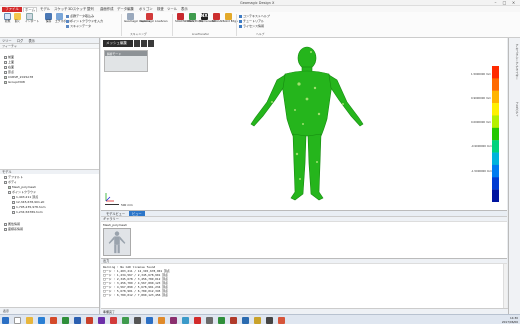  What do you see at coordinates (251, 21) in the screenshot?
I see `tutorial-item: チュートリアル` at bounding box center [251, 21].